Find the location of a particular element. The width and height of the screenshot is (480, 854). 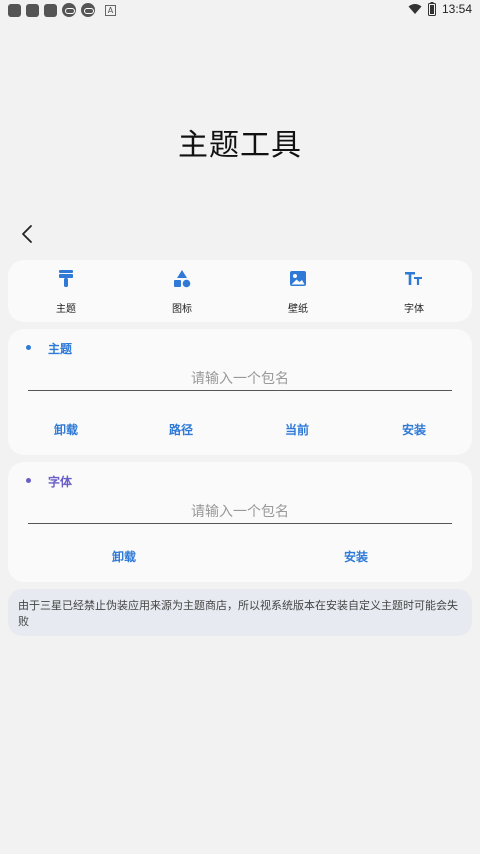

shapes-icon is located at coordinates (182, 279).